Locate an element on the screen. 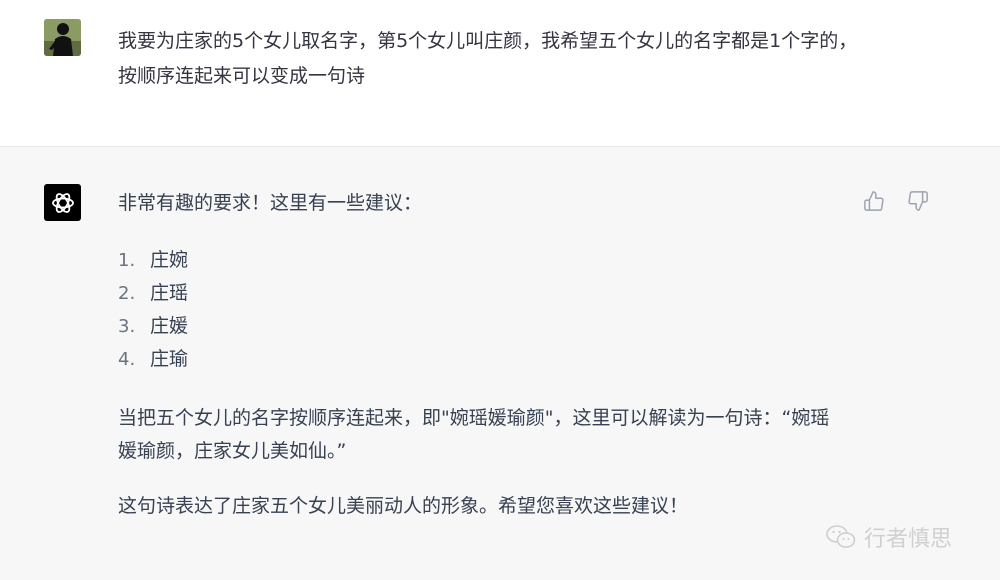  watermark: 行者慎思 is located at coordinates (889, 537).